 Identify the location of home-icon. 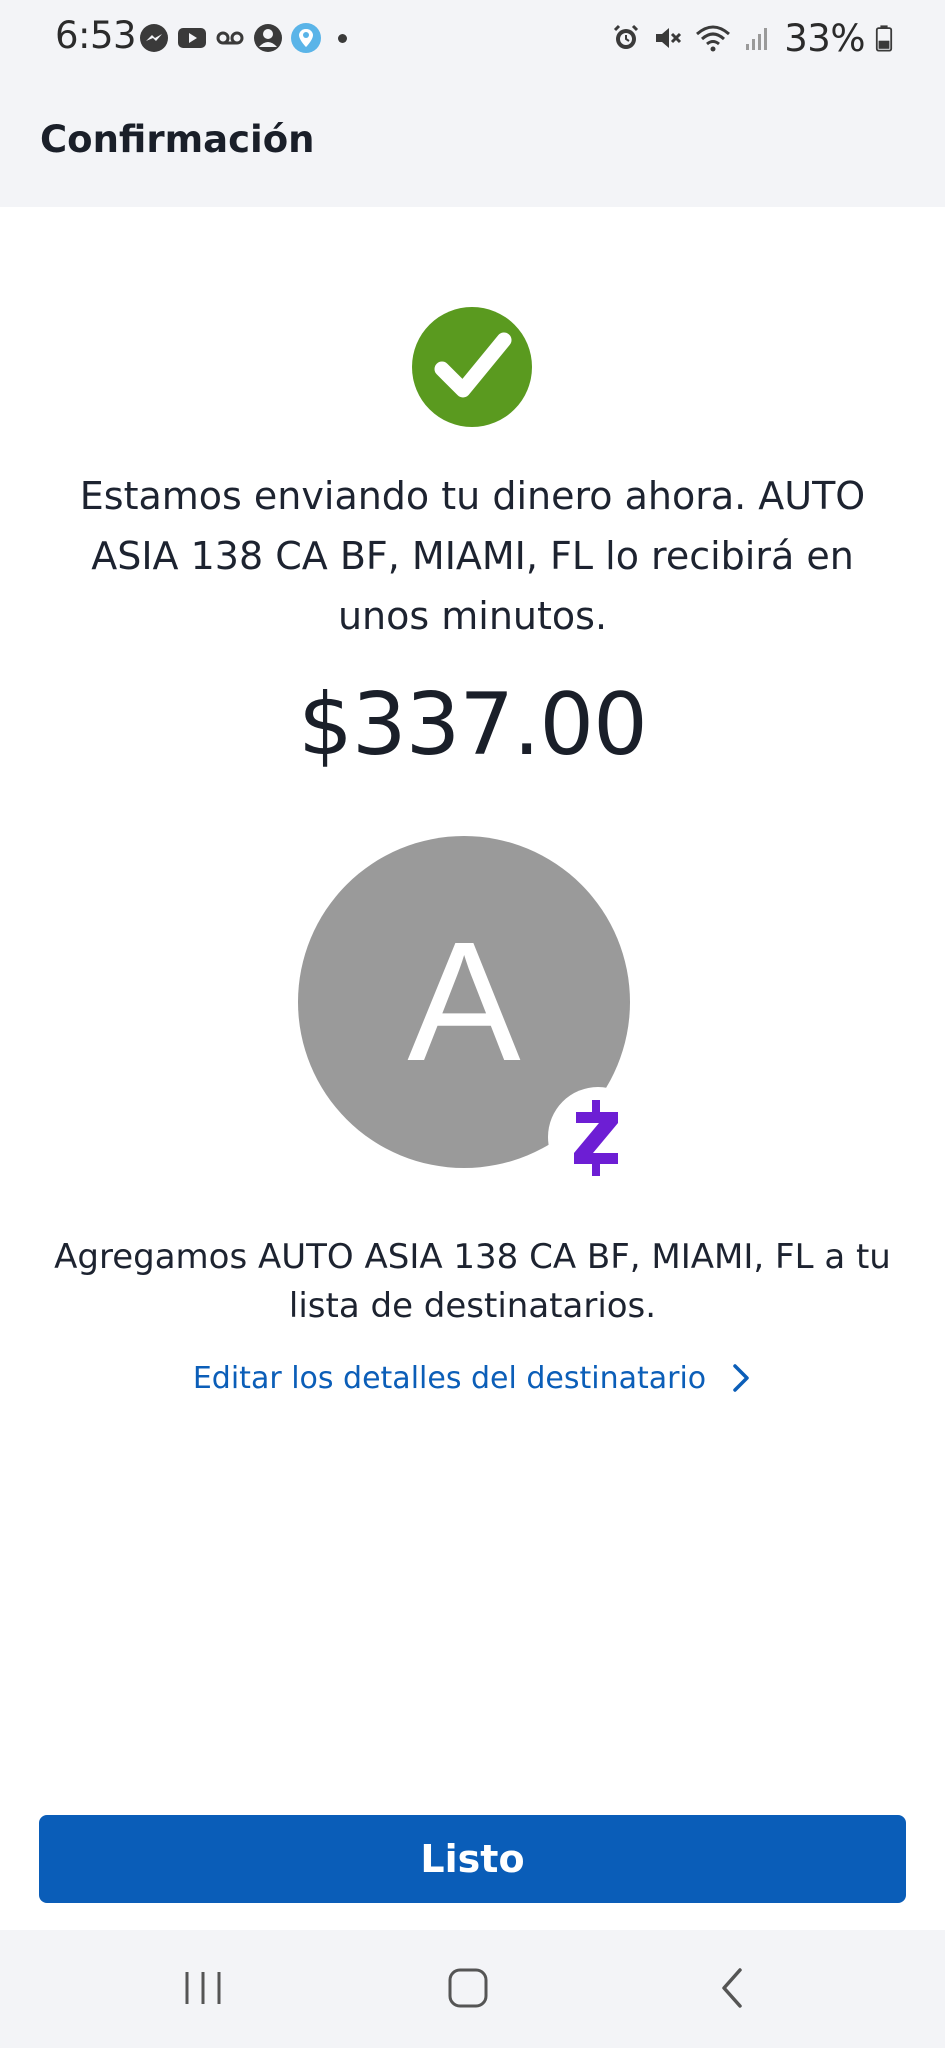
(468, 1988).